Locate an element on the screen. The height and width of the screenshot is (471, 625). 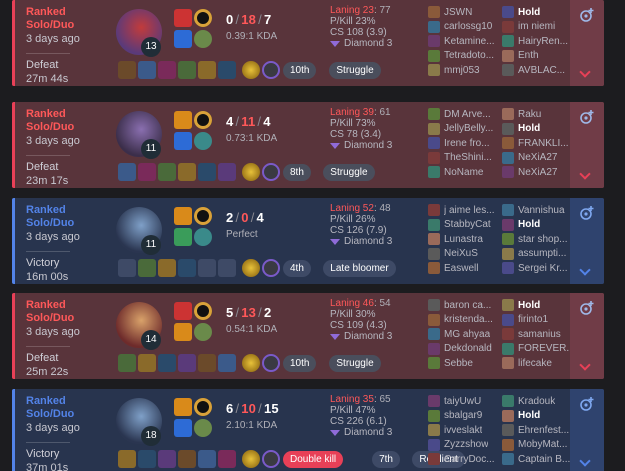
summoner-name: Dekdonald is located at coordinates (468, 348).